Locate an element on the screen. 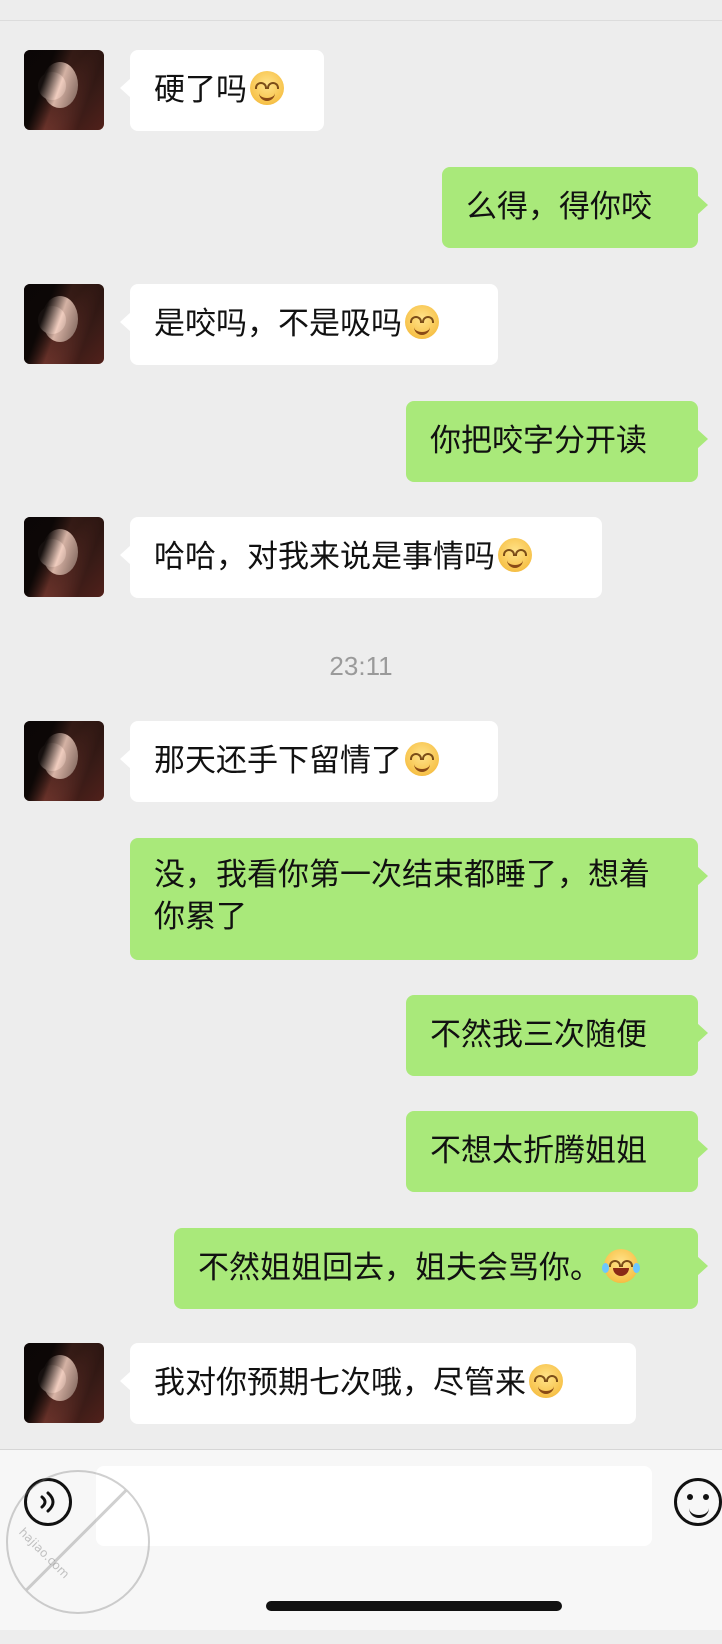 The width and height of the screenshot is (722, 1644). message-text: 我对你预期七次哦，尽管来 is located at coordinates (340, 1383).